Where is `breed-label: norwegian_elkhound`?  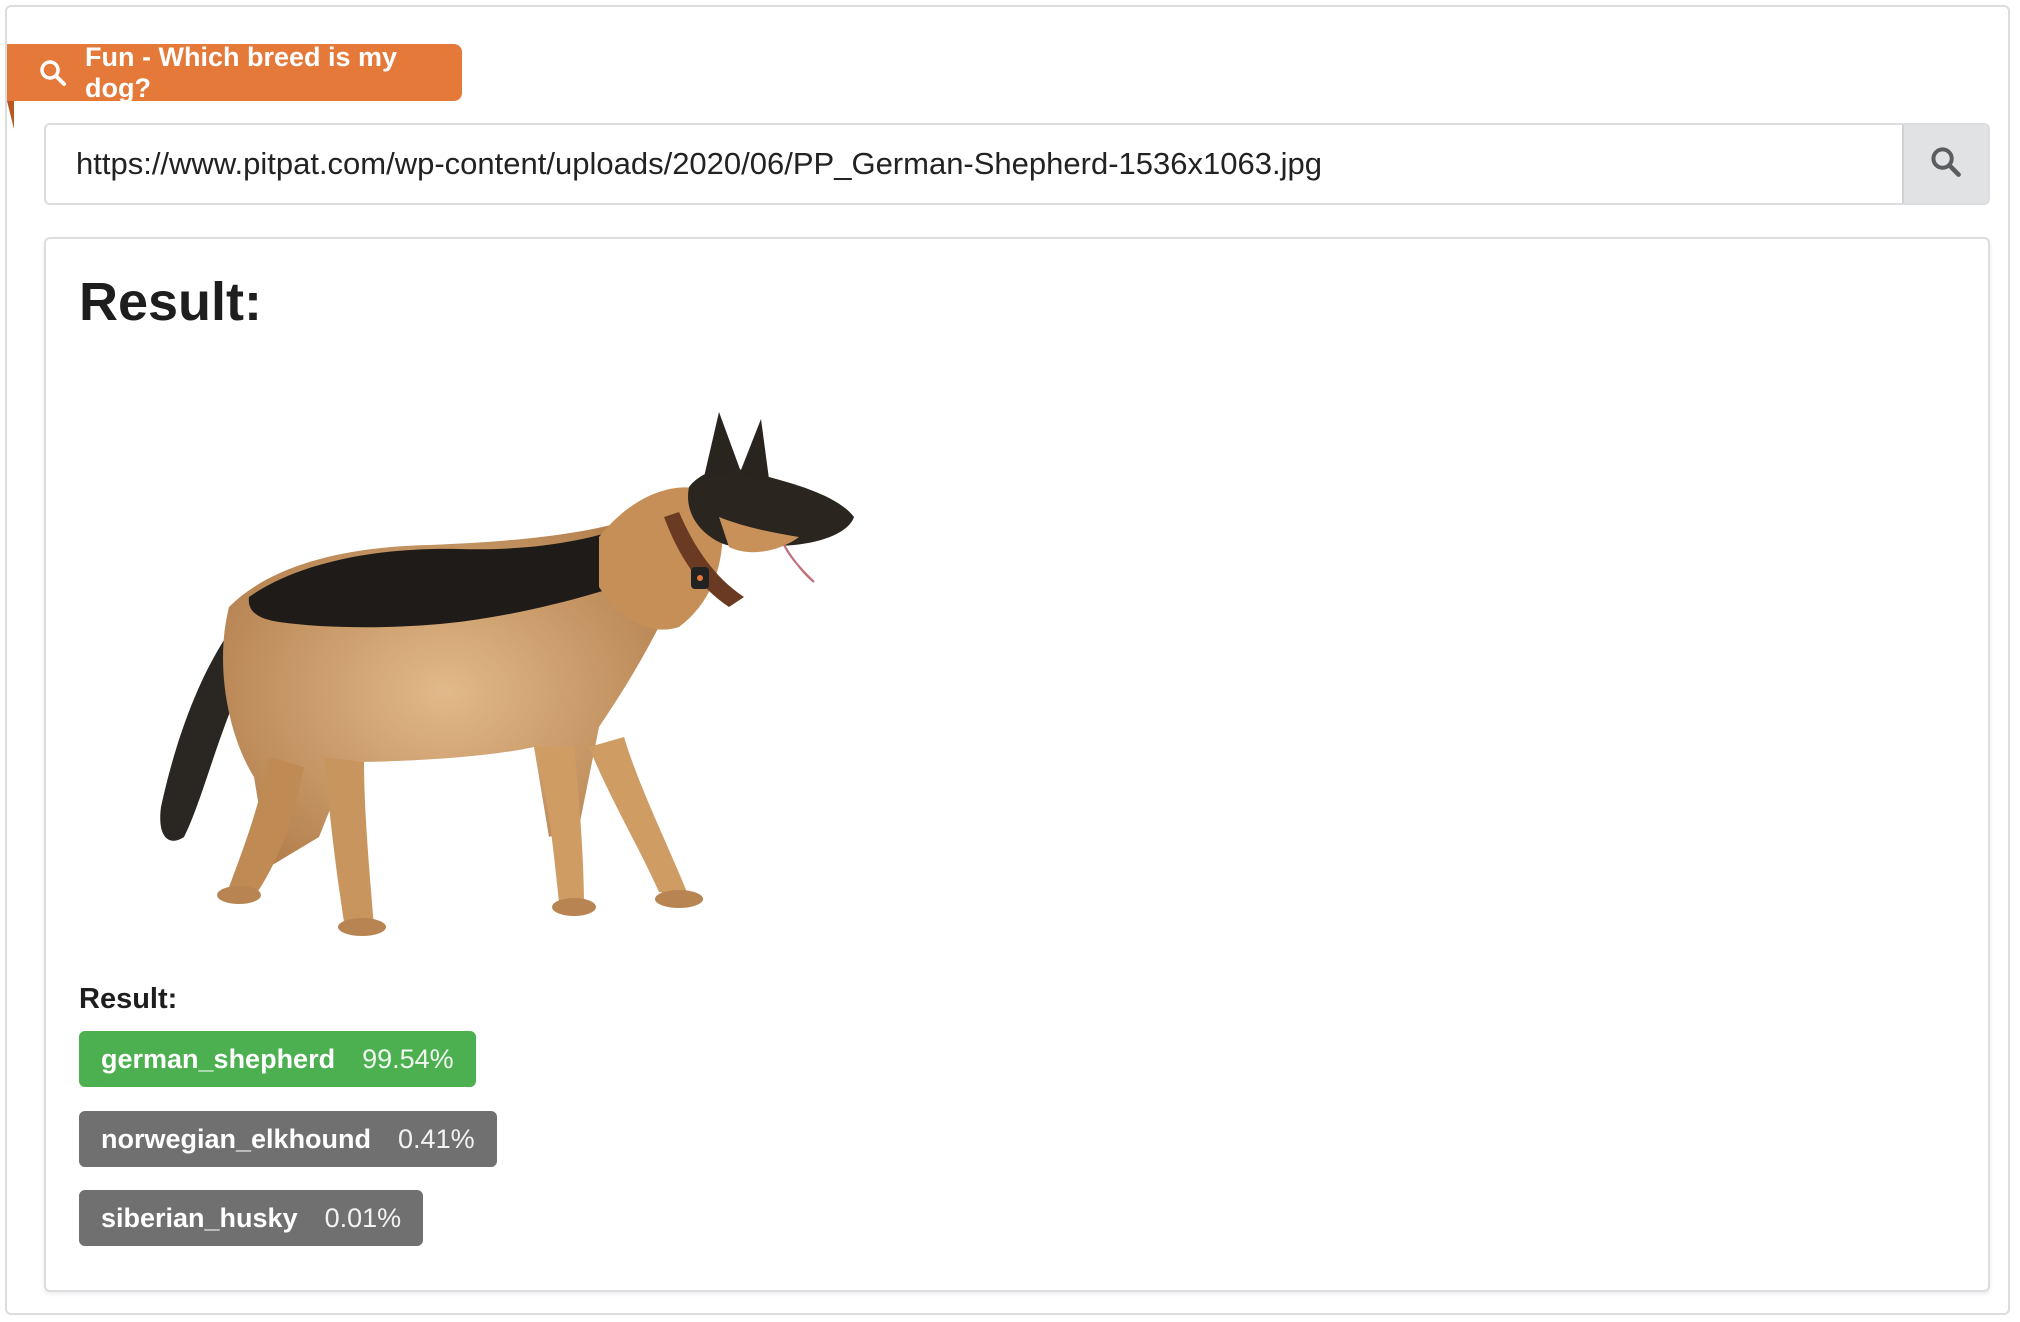 breed-label: norwegian_elkhound is located at coordinates (236, 1138).